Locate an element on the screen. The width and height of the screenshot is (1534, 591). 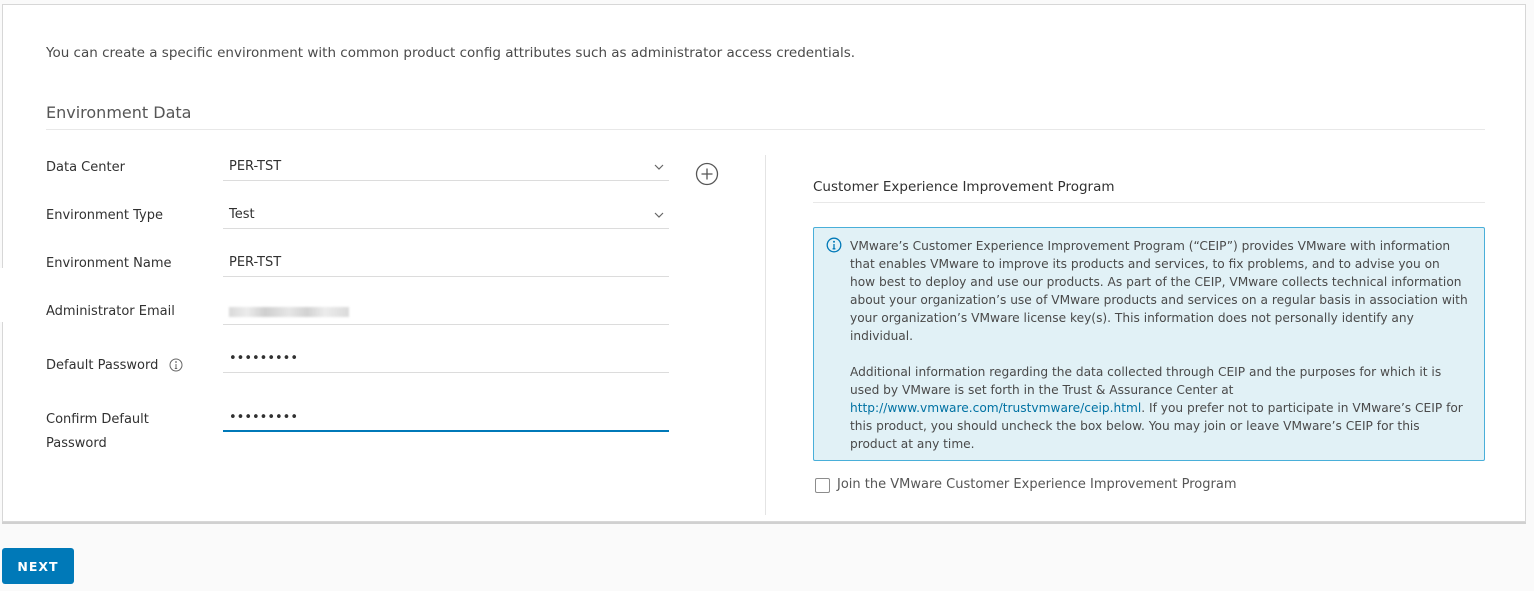
section-title: Environment Data is located at coordinates (119, 112).